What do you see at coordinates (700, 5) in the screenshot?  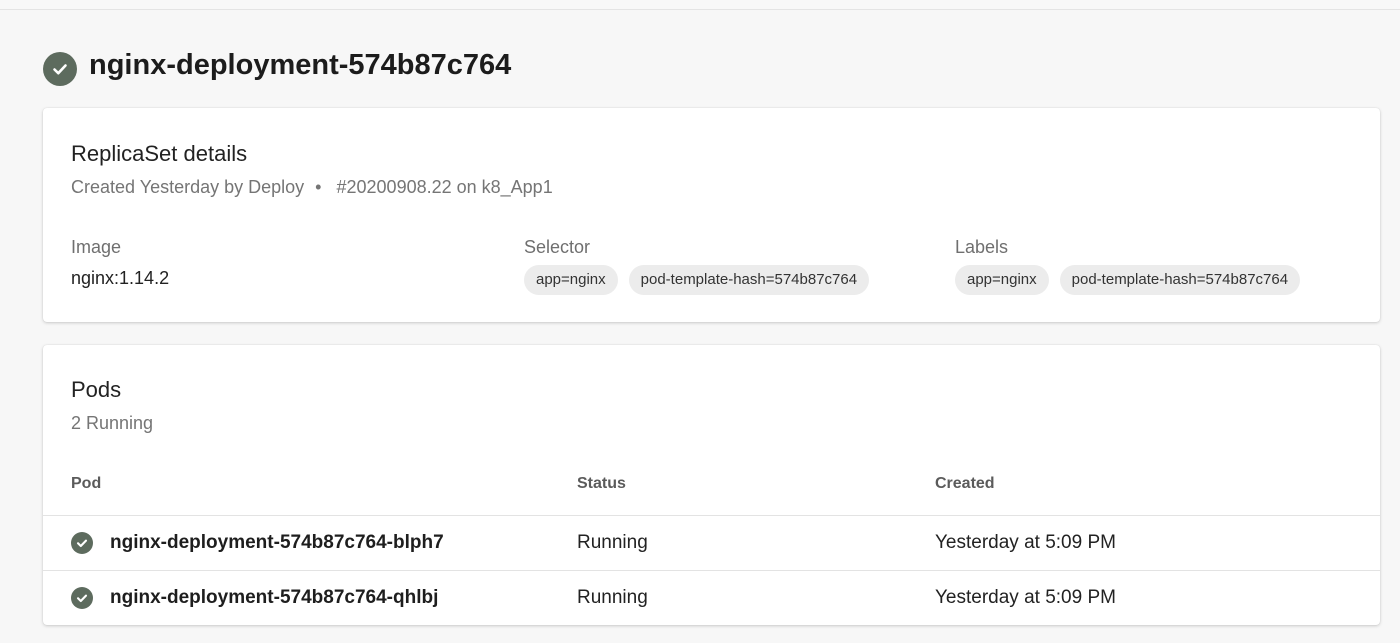 I see `top-bar` at bounding box center [700, 5].